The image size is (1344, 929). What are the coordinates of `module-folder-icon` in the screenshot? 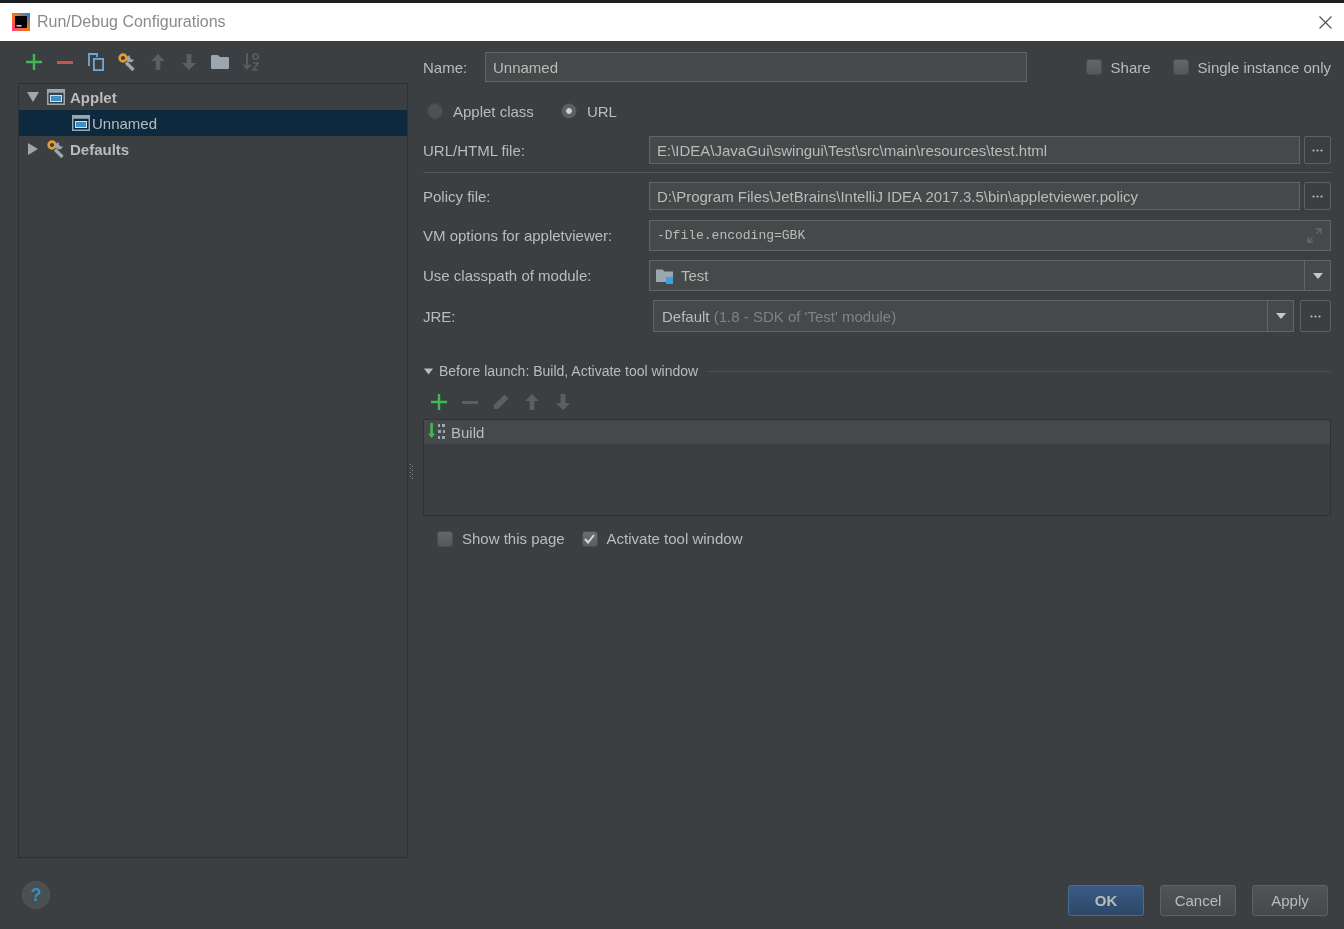 It's located at (665, 275).